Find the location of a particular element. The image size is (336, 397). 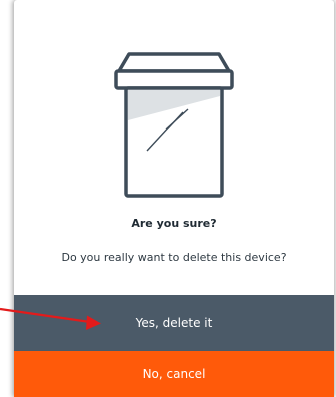

confirm-delete-button: Yes, delete it is located at coordinates (174, 323).